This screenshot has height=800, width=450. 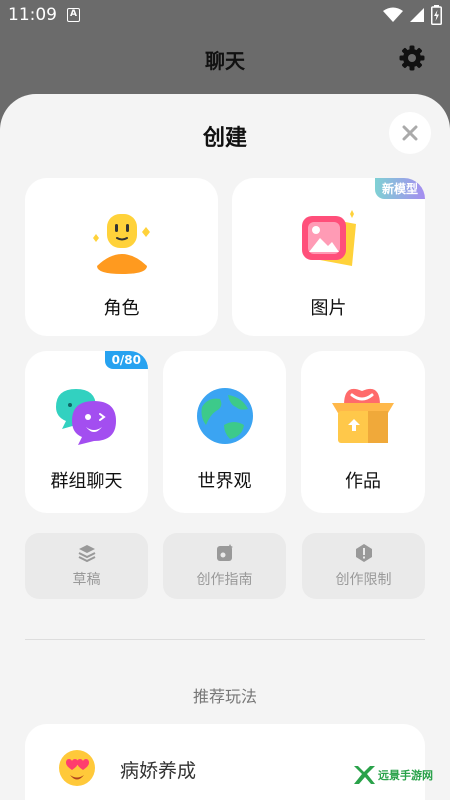 I want to click on drafts-label: 草稿, so click(x=86, y=580).